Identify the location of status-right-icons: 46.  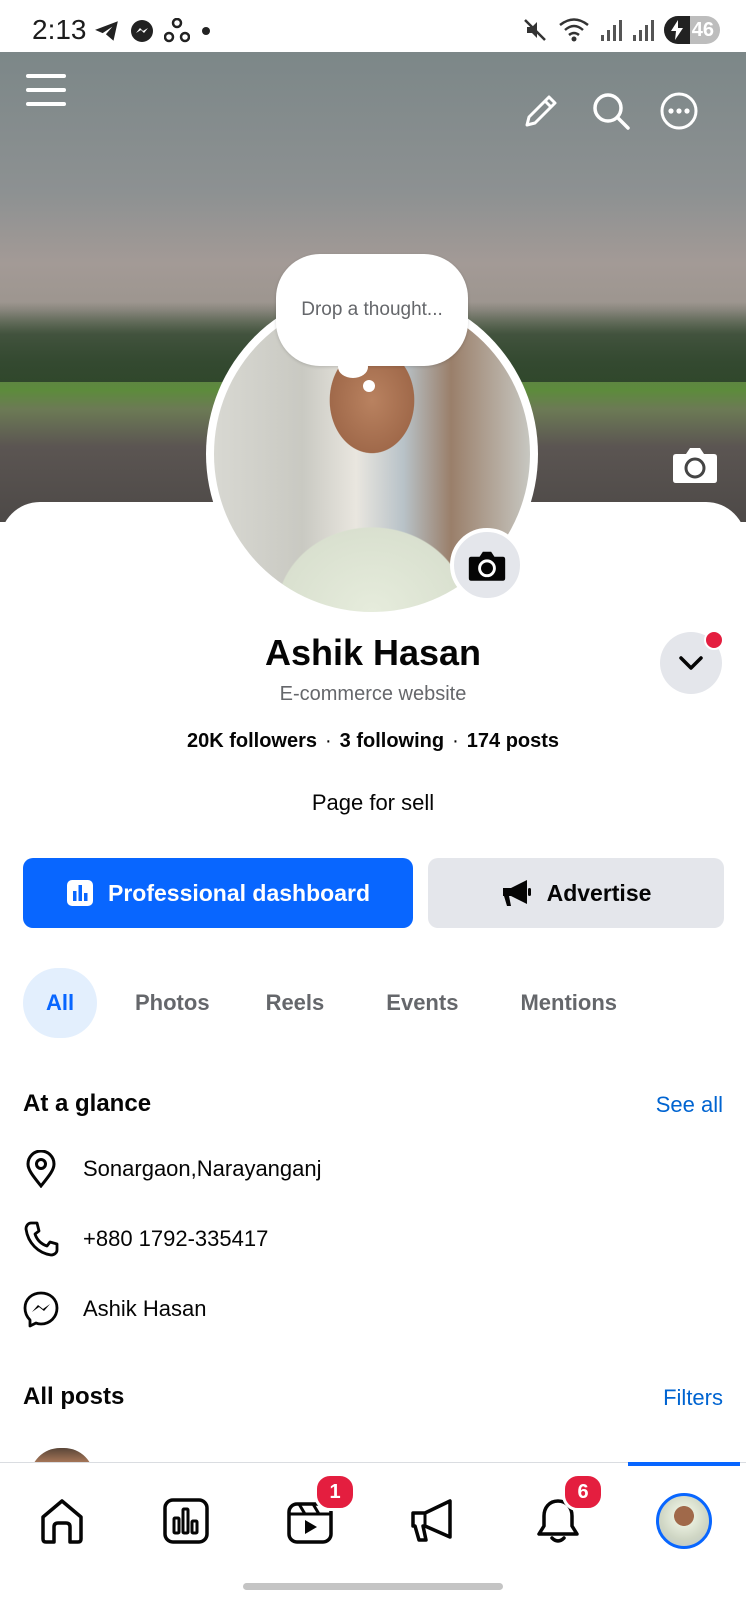
(621, 30).